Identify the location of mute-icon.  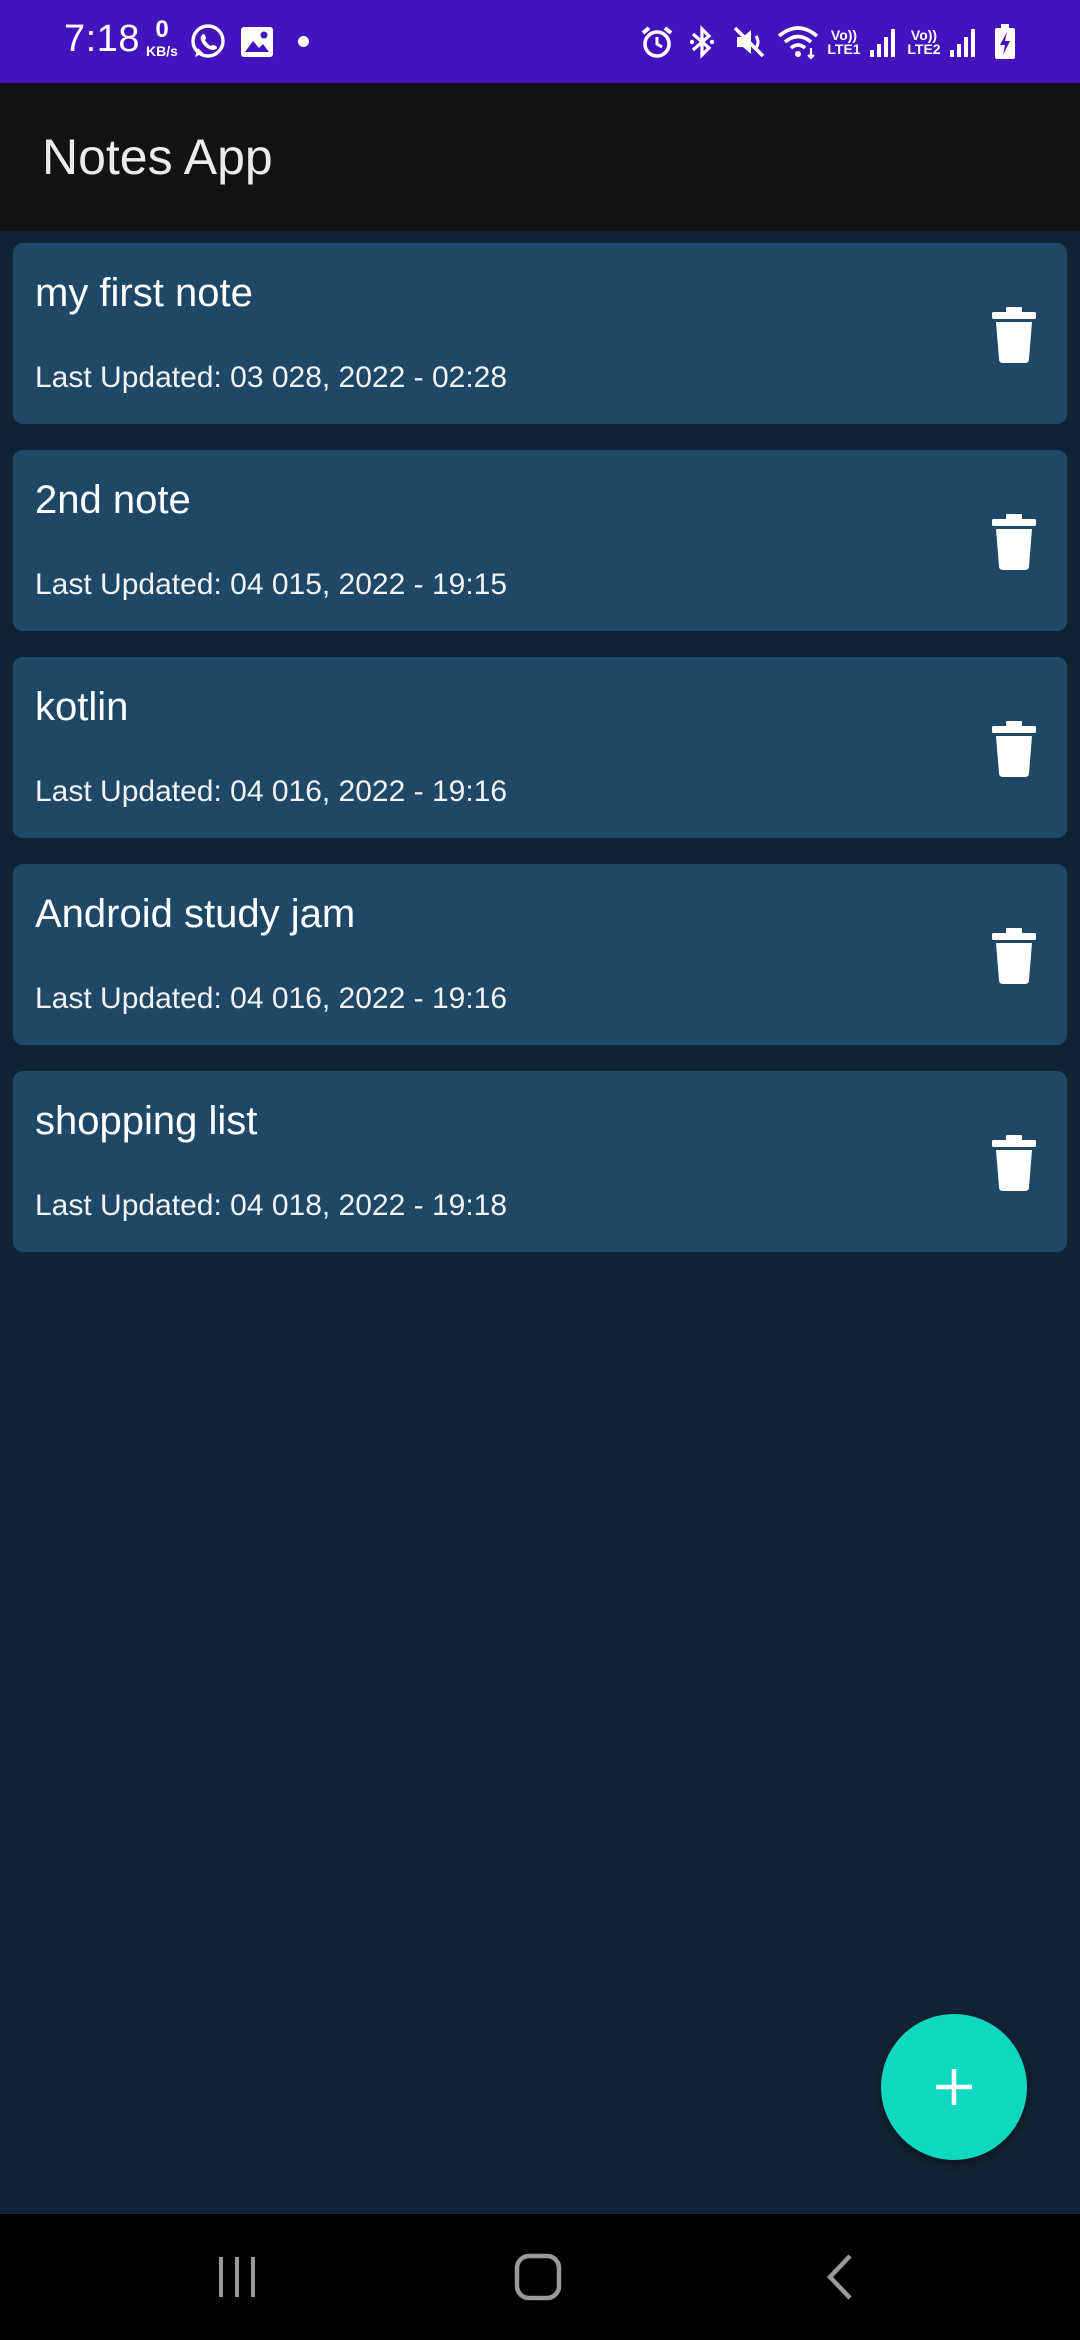
(749, 42).